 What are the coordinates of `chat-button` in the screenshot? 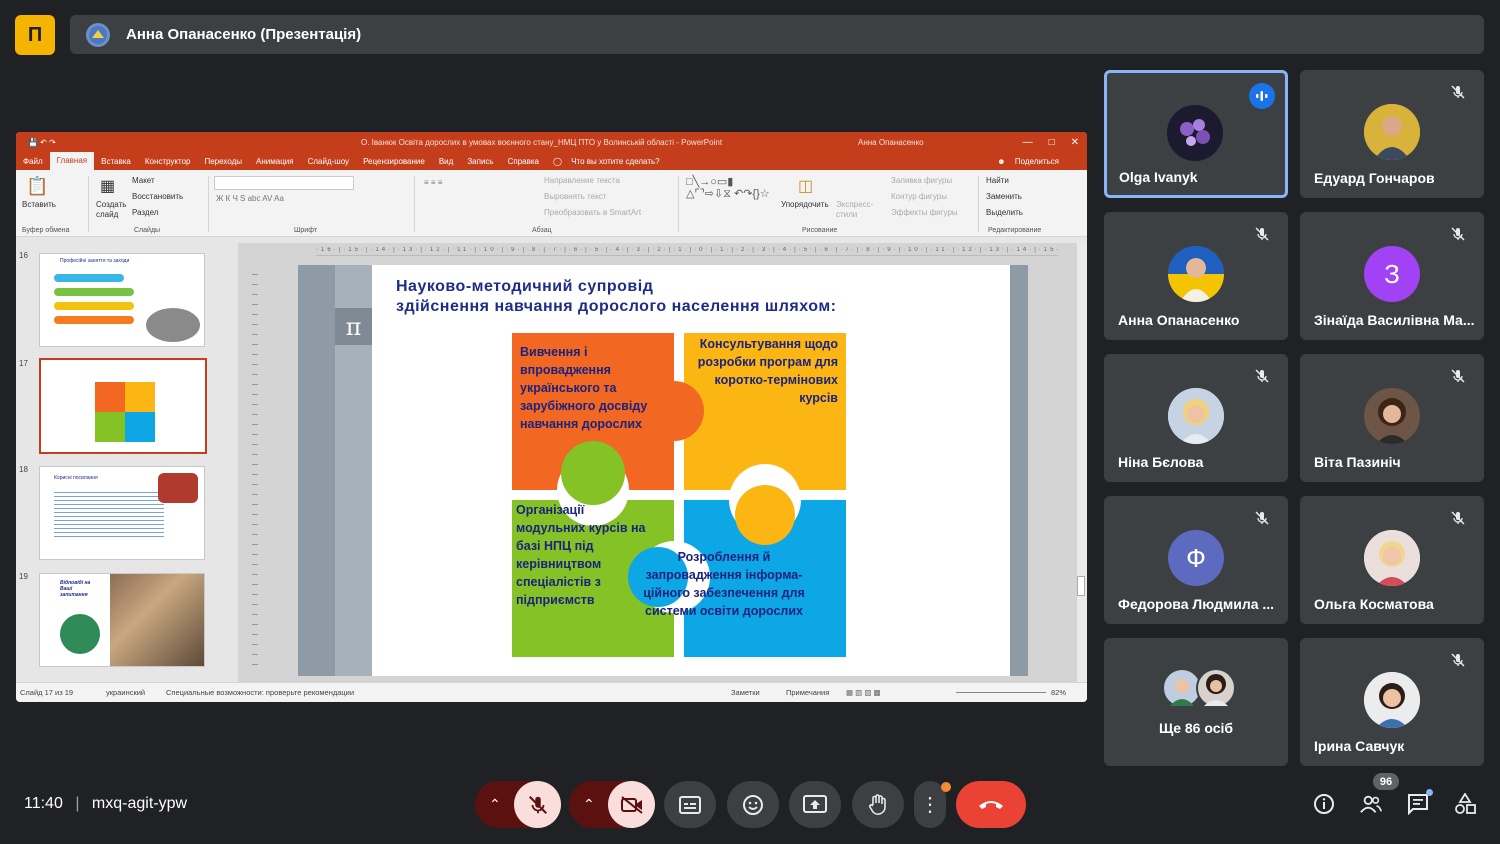 It's located at (1420, 802).